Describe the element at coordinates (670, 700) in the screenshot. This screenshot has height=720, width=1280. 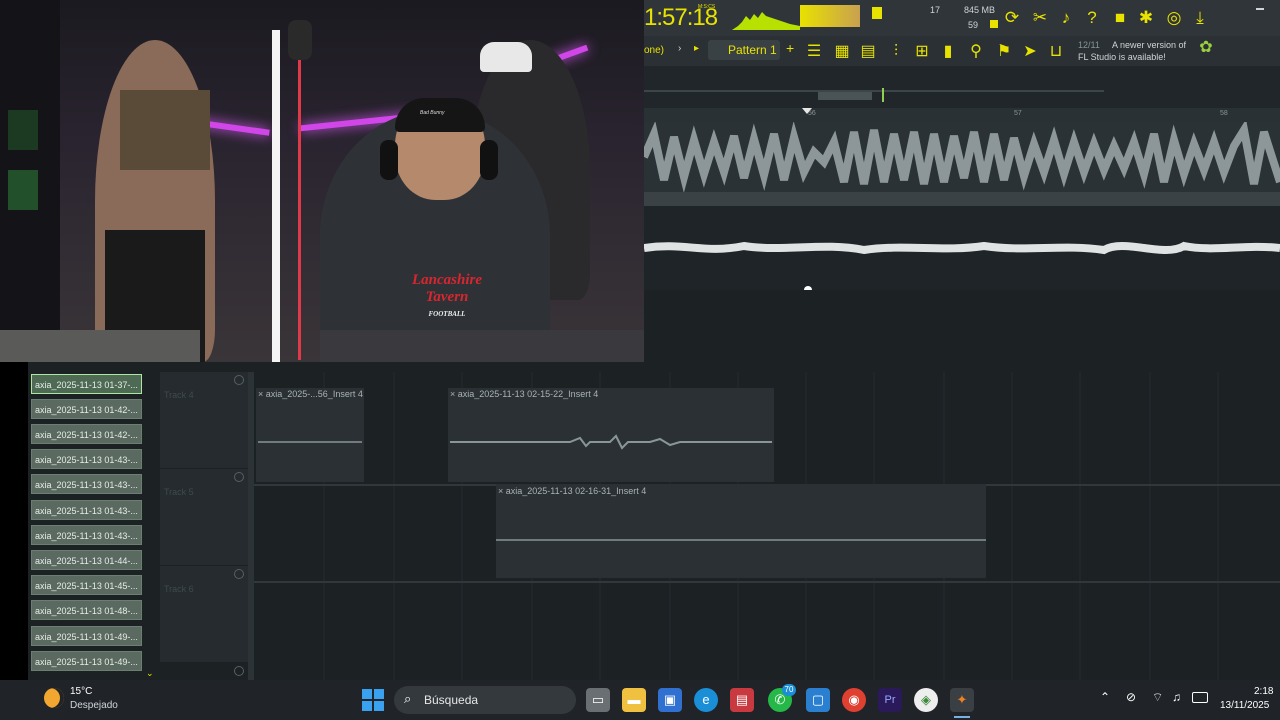
I see `store-icon: ▣` at that location.